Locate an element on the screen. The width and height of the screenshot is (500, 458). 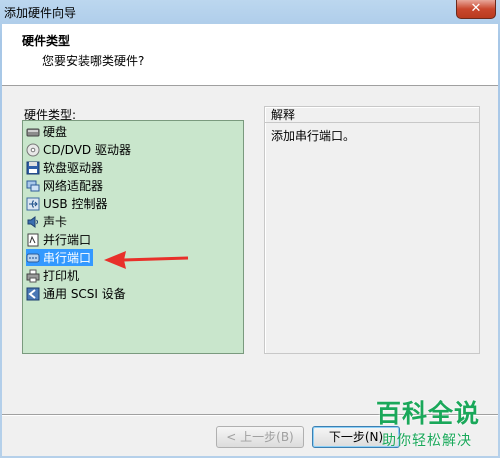
network-adapter-icon is located at coordinates (33, 186).